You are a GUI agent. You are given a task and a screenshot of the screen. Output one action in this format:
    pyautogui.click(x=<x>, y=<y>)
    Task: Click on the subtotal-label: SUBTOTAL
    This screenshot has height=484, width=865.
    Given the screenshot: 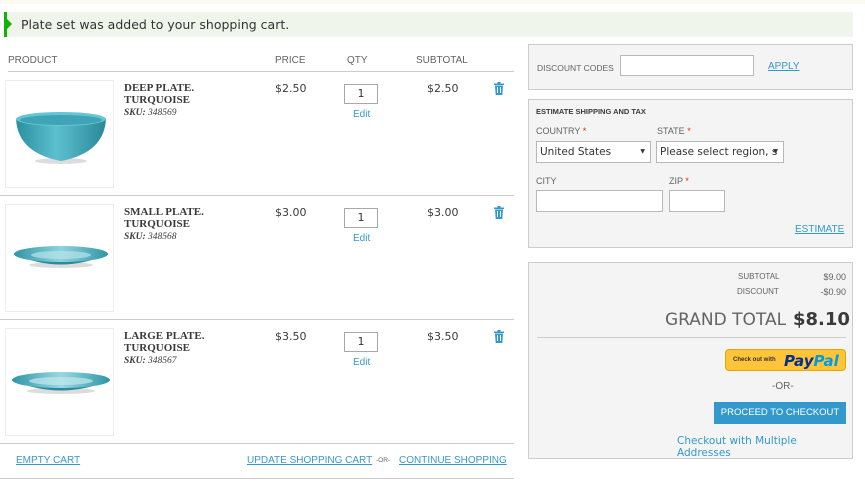 What is the action you would take?
    pyautogui.click(x=759, y=276)
    